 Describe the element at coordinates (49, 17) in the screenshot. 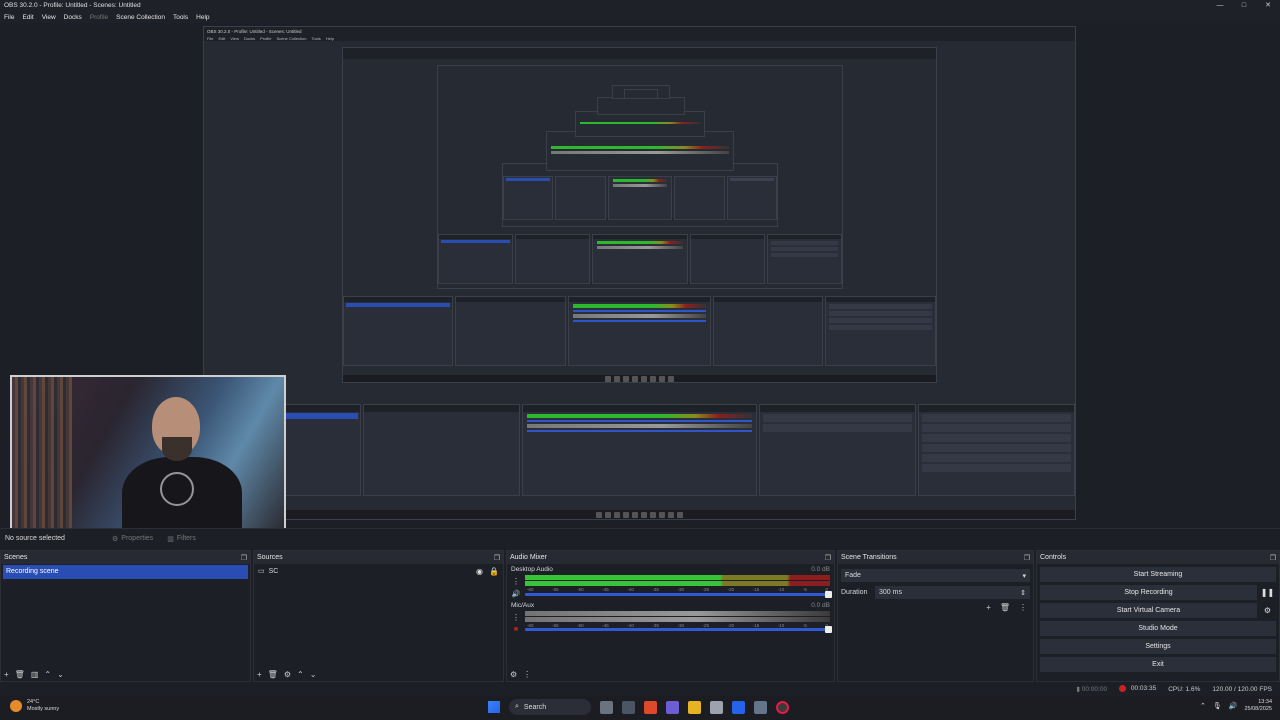

I see `menu-view: View` at that location.